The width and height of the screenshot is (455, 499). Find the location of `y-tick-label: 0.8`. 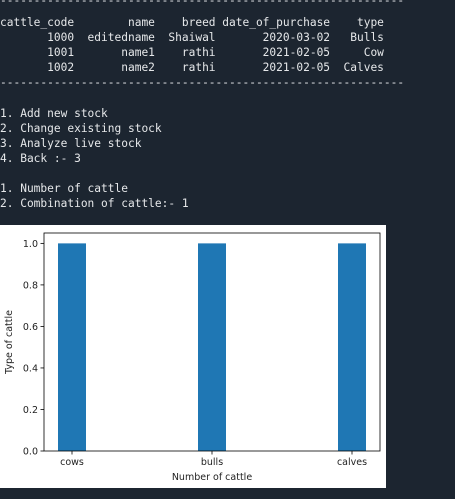

y-tick-label: 0.8 is located at coordinates (30, 285).